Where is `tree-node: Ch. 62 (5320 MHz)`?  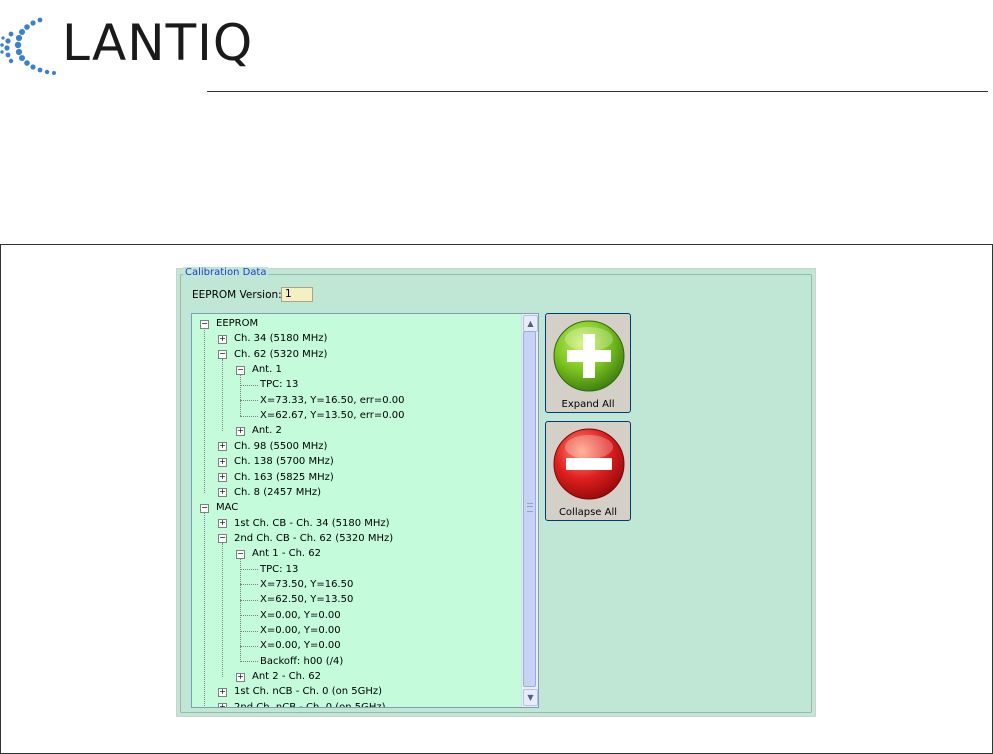
tree-node: Ch. 62 (5320 MHz) is located at coordinates (280, 354).